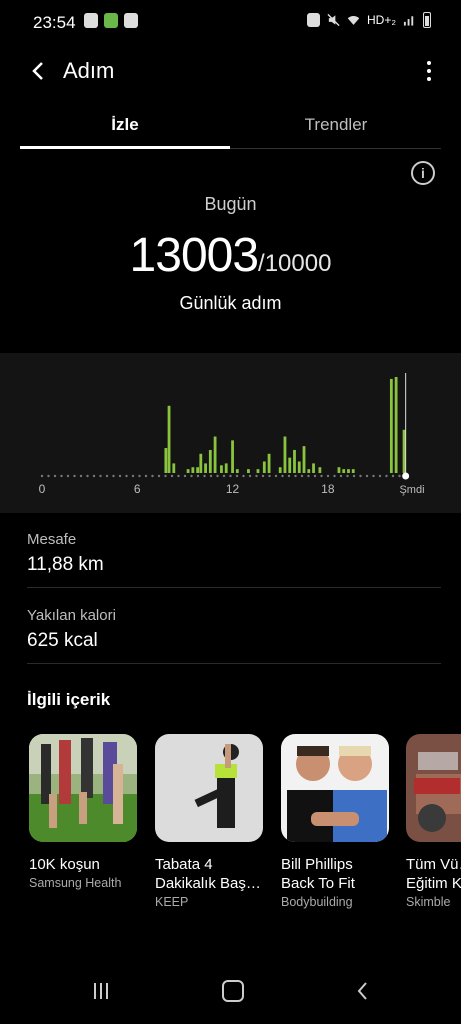 Image resolution: width=461 pixels, height=1024 pixels. I want to click on content-card-10k-run: 10K koşun Samsung Health, so click(83, 812).